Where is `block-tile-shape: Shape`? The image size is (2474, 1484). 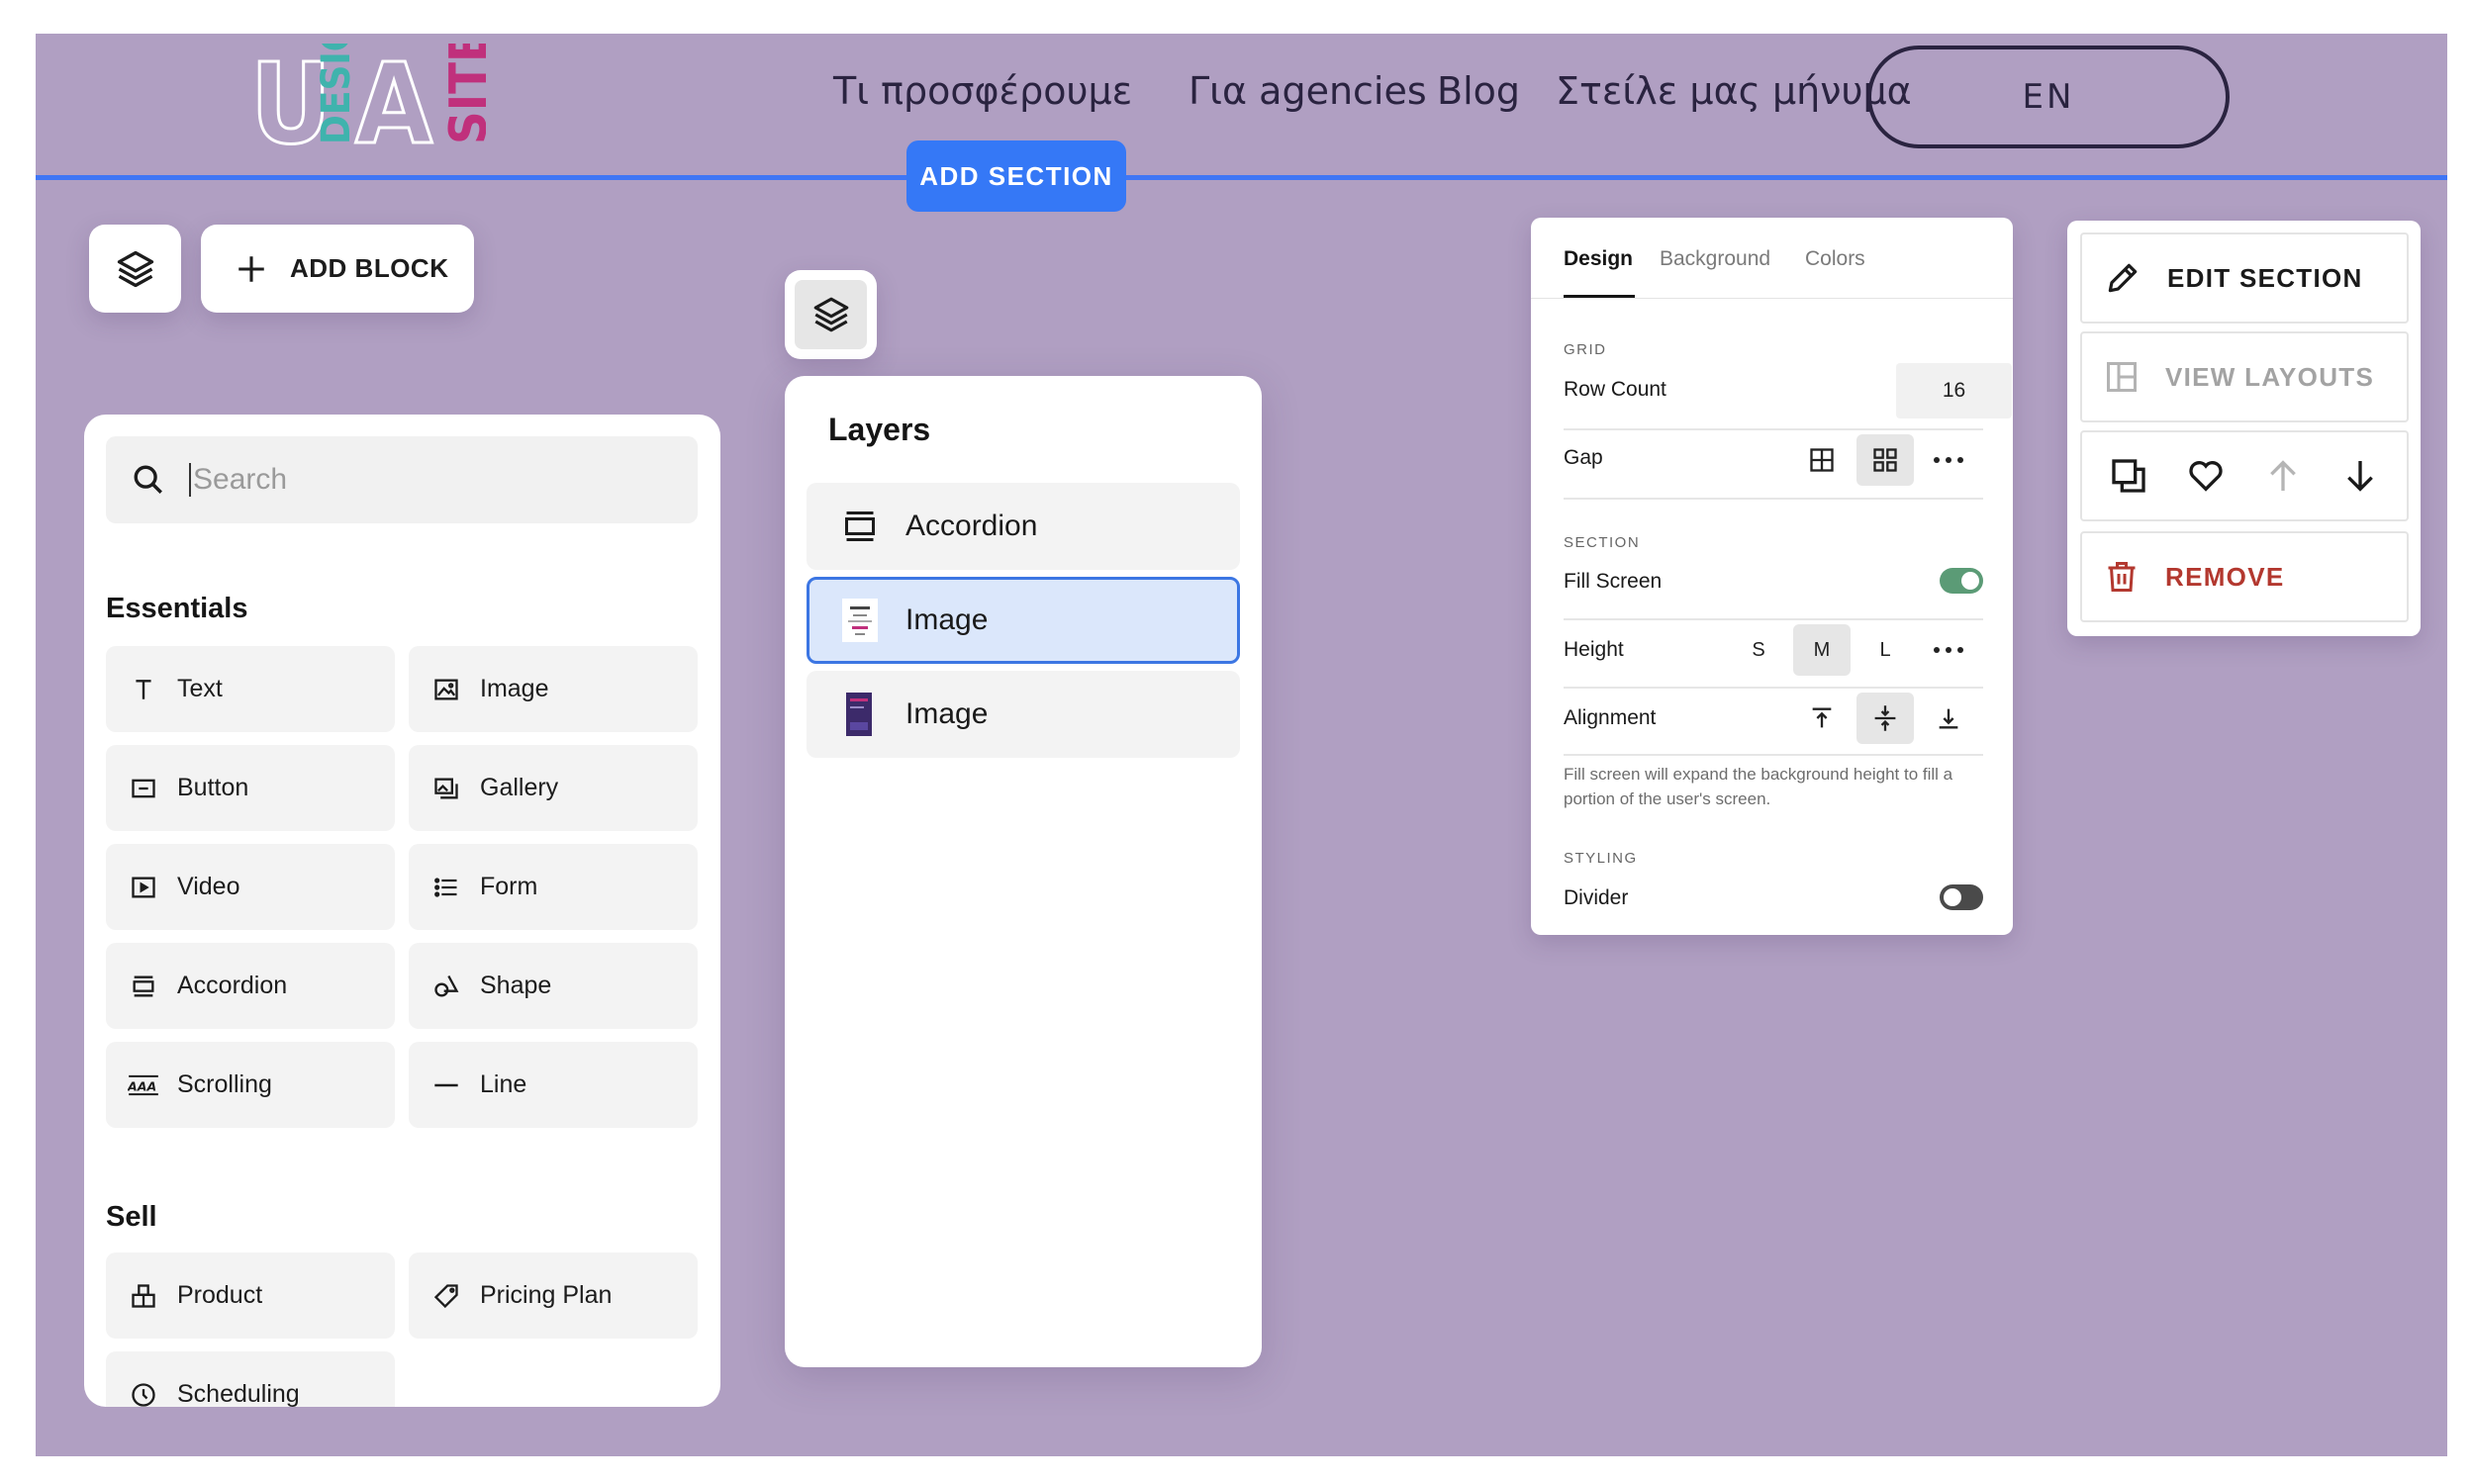
block-tile-shape: Shape is located at coordinates (554, 986).